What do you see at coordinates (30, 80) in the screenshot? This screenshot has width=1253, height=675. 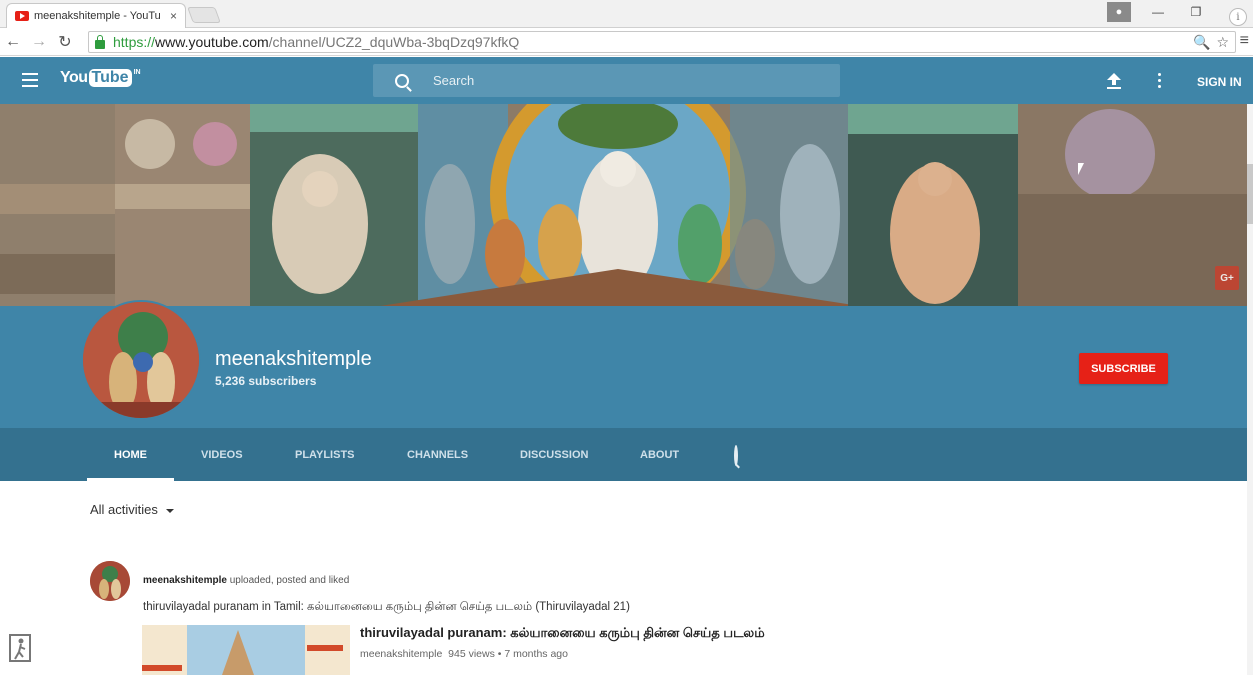 I see `guide-menu-icon` at bounding box center [30, 80].